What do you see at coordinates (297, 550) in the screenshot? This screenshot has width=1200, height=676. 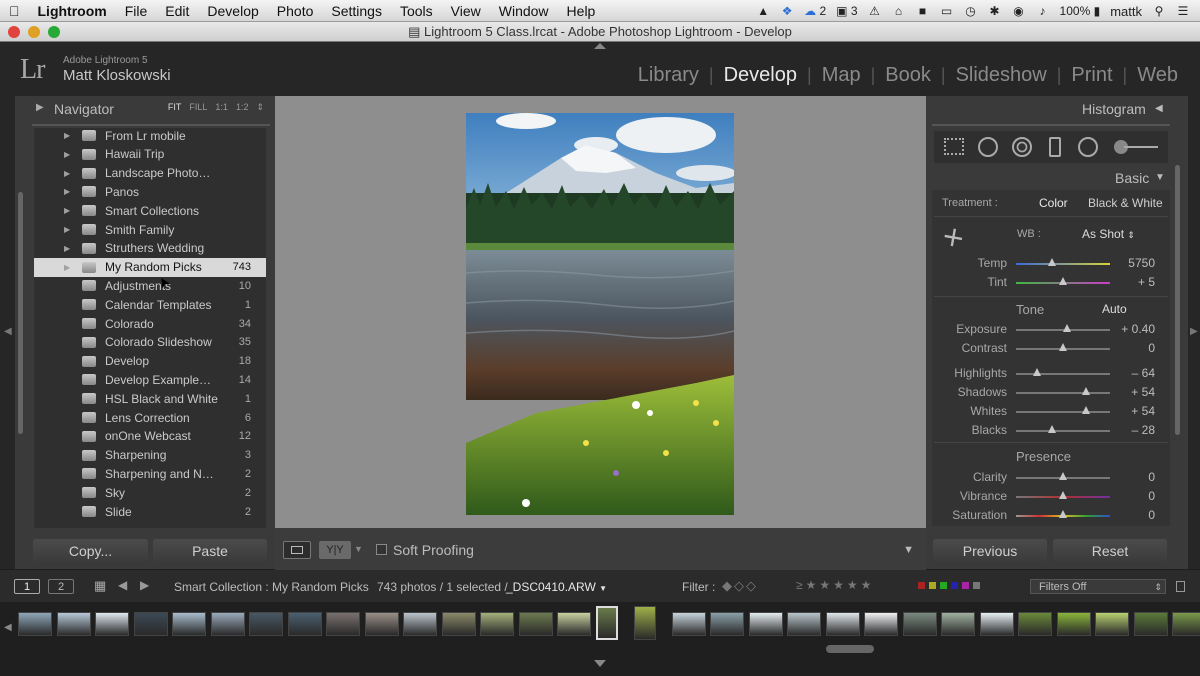 I see `loupe-view-button` at bounding box center [297, 550].